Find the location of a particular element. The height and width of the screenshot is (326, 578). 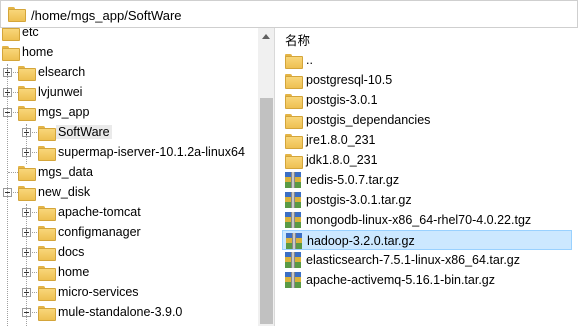

file-name: elasticsearch-7.5.1-linux-x86_64.tar.gz is located at coordinates (413, 260).